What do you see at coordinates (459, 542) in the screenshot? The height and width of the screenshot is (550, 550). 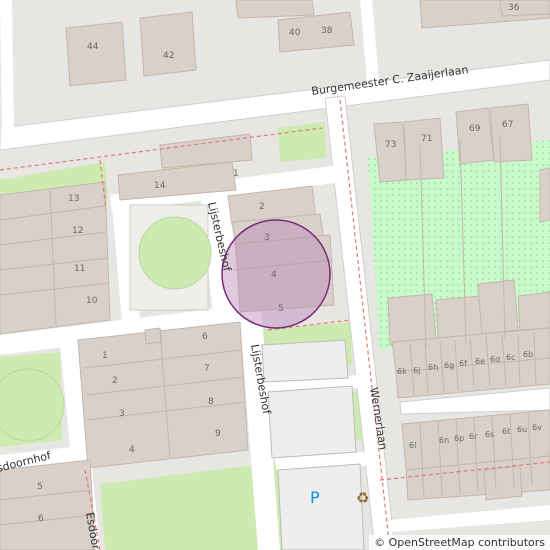 I see `map-attribution: © OpenStreetMap contributors` at bounding box center [459, 542].